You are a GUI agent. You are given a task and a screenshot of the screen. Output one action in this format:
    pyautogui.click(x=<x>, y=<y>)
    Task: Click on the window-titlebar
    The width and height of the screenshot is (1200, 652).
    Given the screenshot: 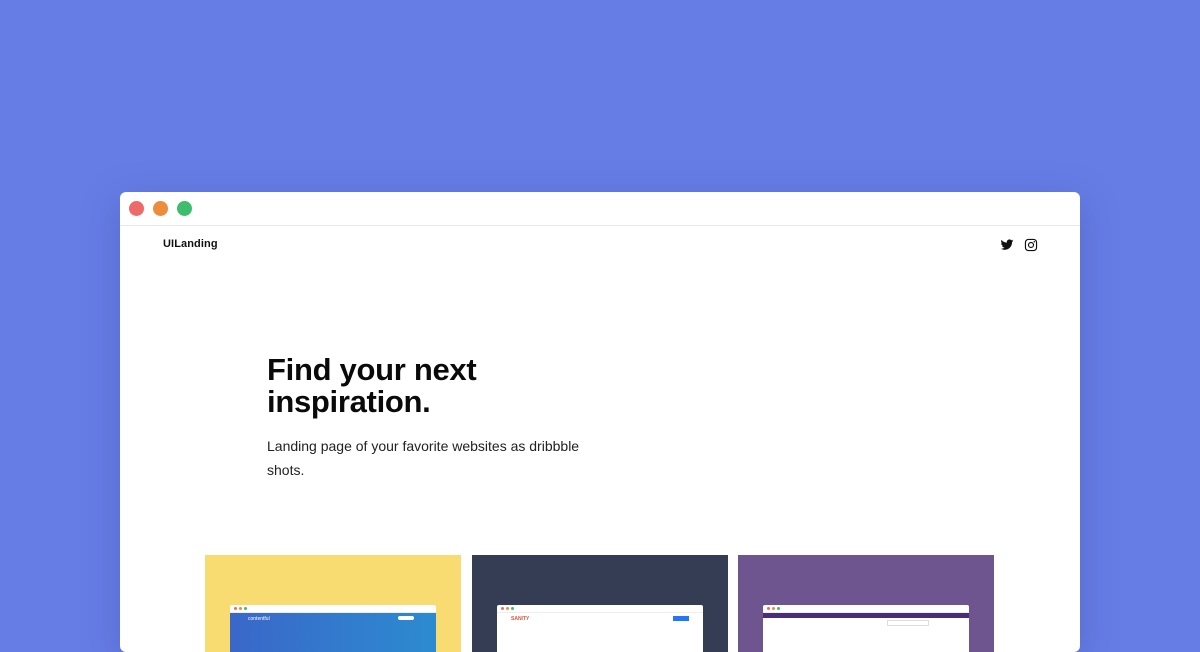 What is the action you would take?
    pyautogui.click(x=600, y=209)
    